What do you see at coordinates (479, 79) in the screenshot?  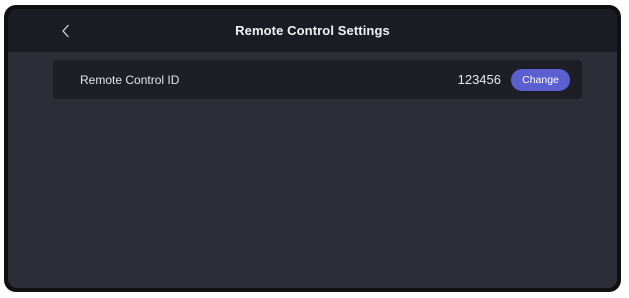 I see `remote-control-id-value: 123456` at bounding box center [479, 79].